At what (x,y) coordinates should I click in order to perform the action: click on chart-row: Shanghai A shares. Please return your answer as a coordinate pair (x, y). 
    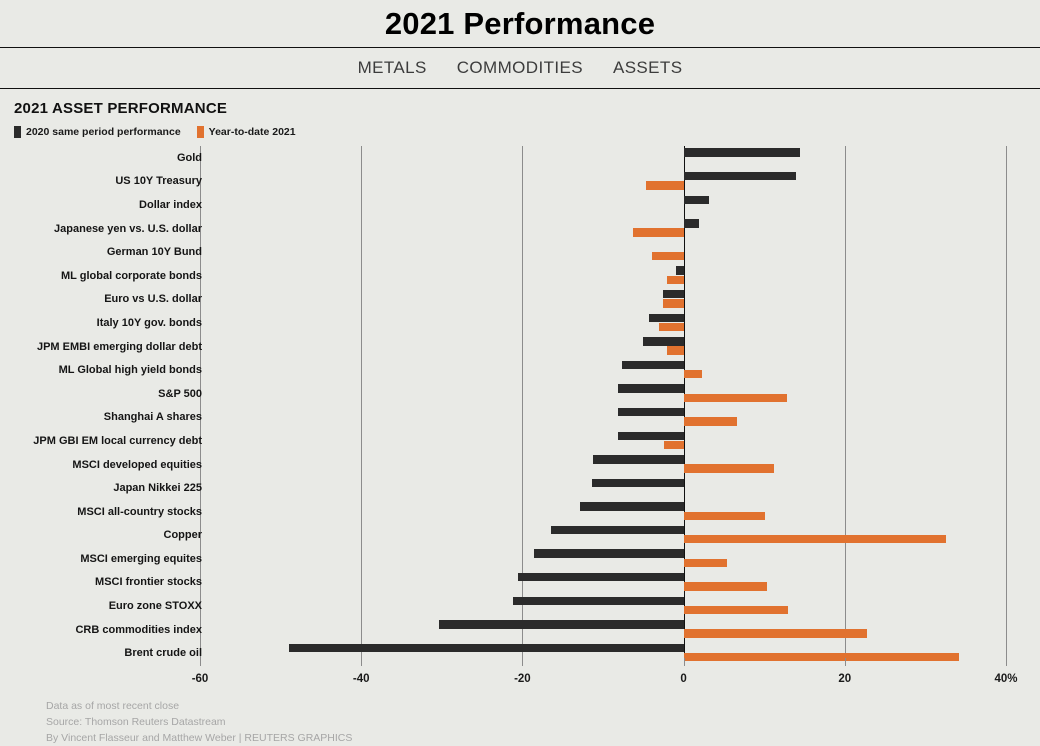
    Looking at the image, I should click on (520, 418).